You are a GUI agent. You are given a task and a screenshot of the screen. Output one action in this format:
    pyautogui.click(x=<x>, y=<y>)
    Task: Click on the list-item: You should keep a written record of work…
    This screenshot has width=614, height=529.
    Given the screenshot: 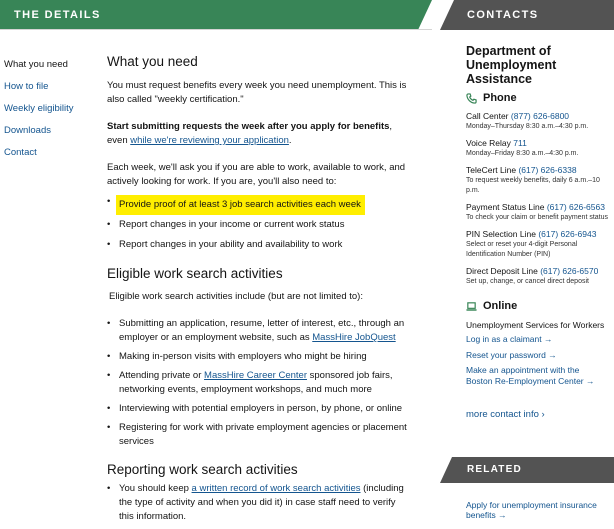 What is the action you would take?
    pyautogui.click(x=259, y=503)
    